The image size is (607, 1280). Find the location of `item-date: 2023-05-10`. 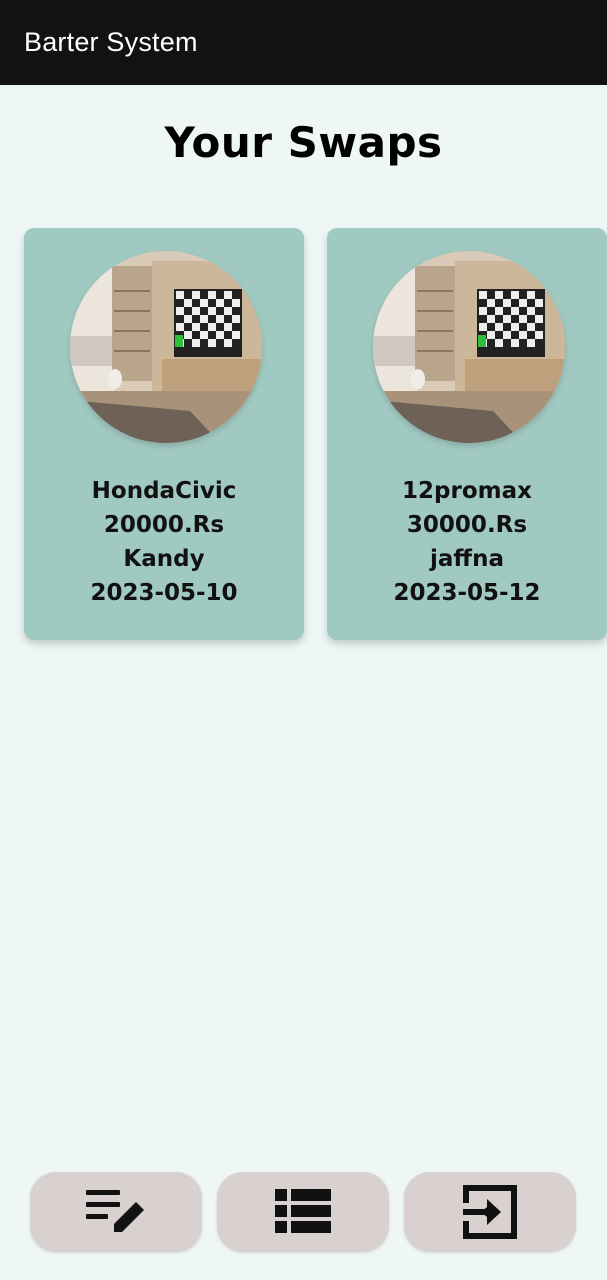

item-date: 2023-05-10 is located at coordinates (164, 593).